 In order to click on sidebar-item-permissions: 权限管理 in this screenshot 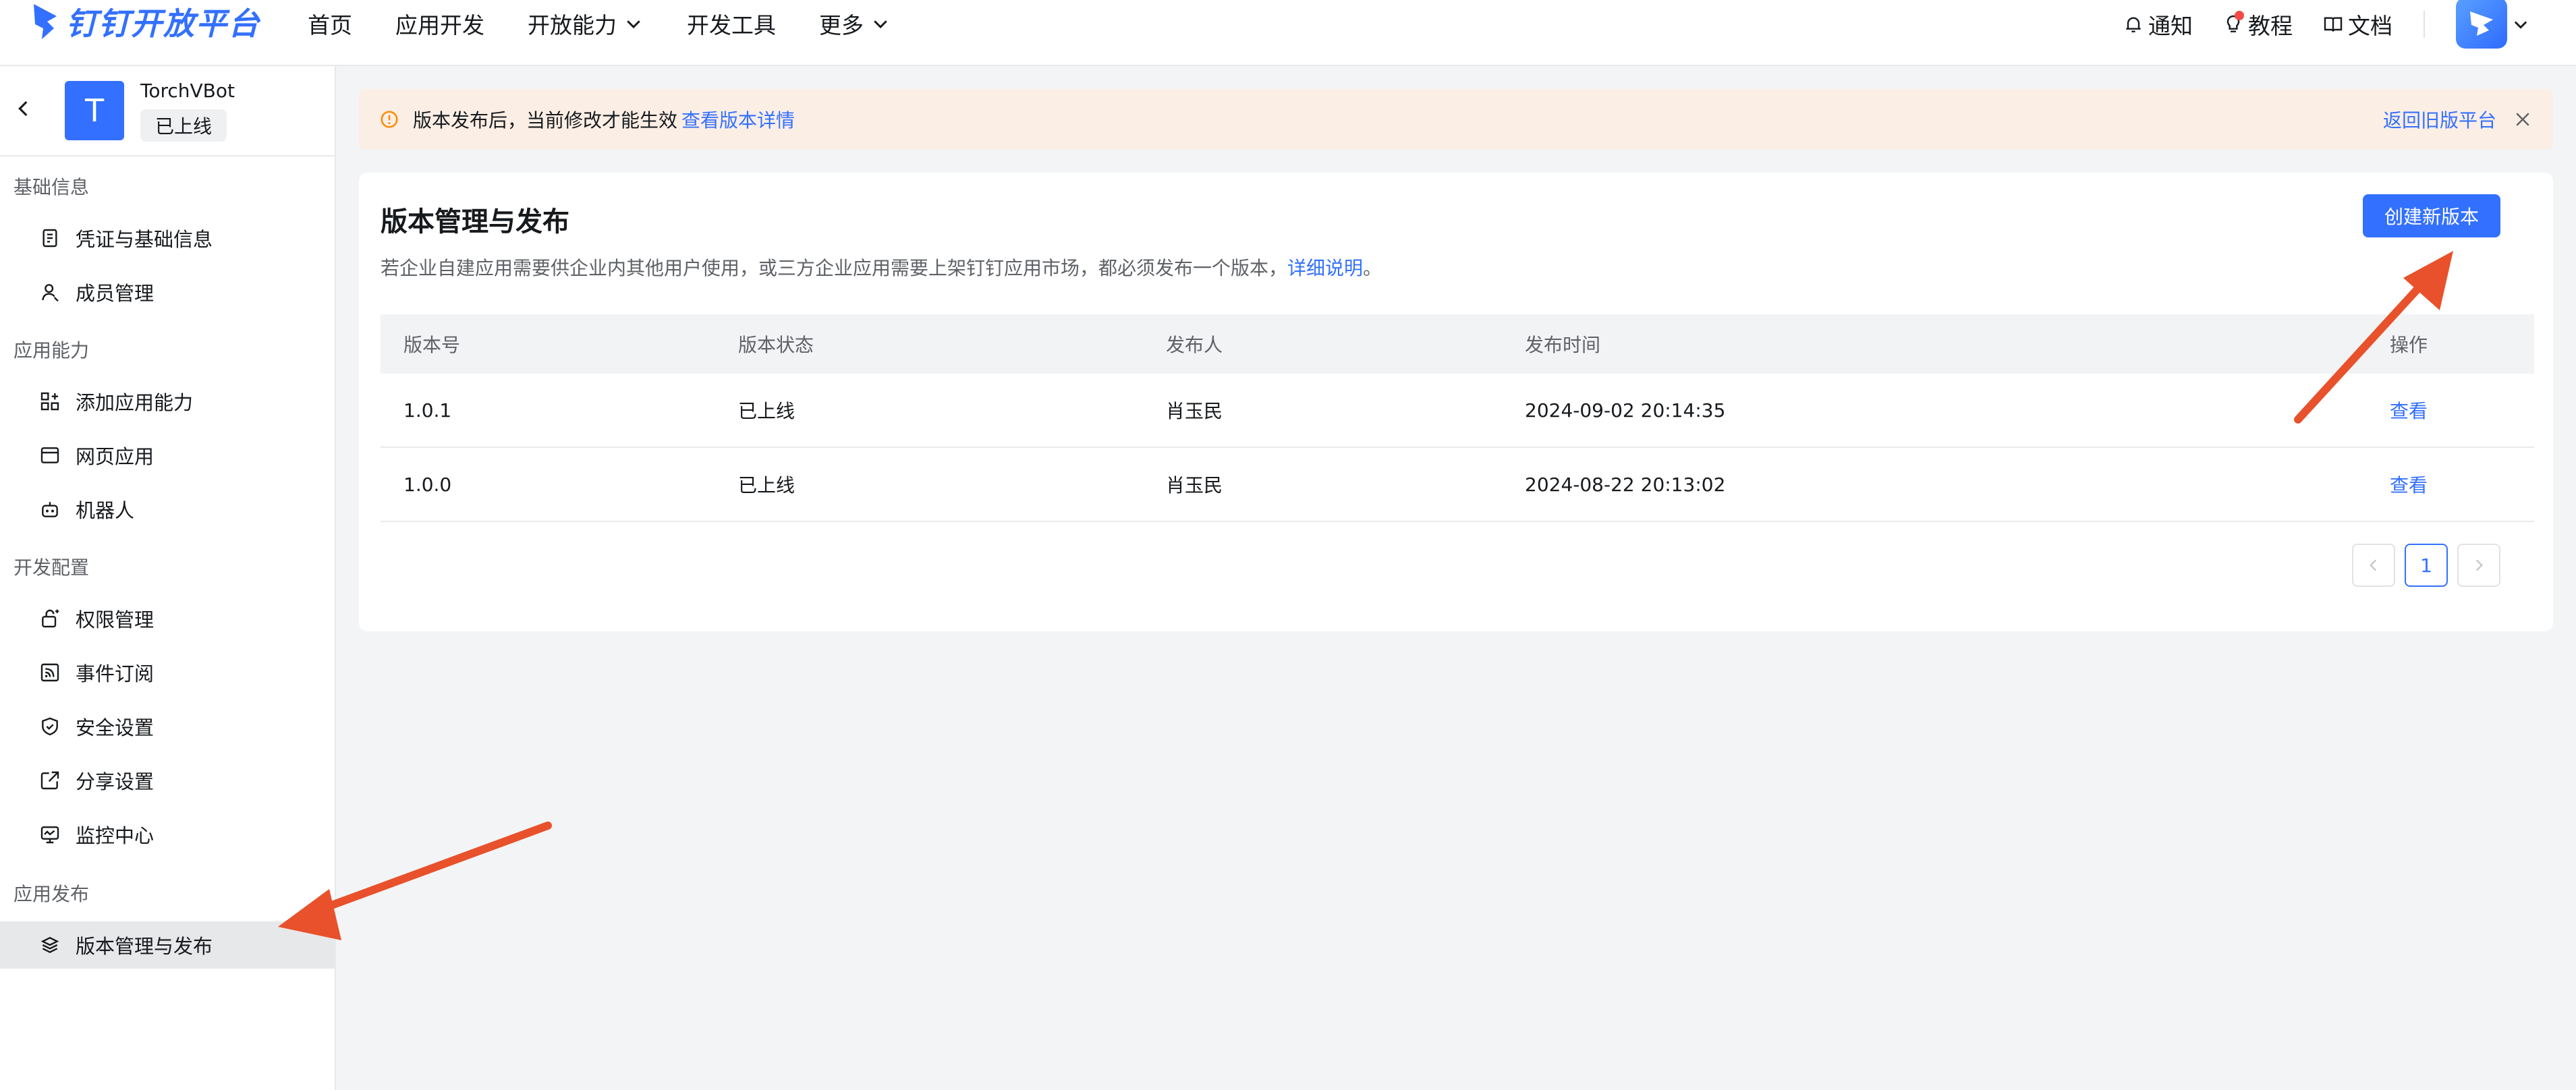, I will do `click(167, 618)`.